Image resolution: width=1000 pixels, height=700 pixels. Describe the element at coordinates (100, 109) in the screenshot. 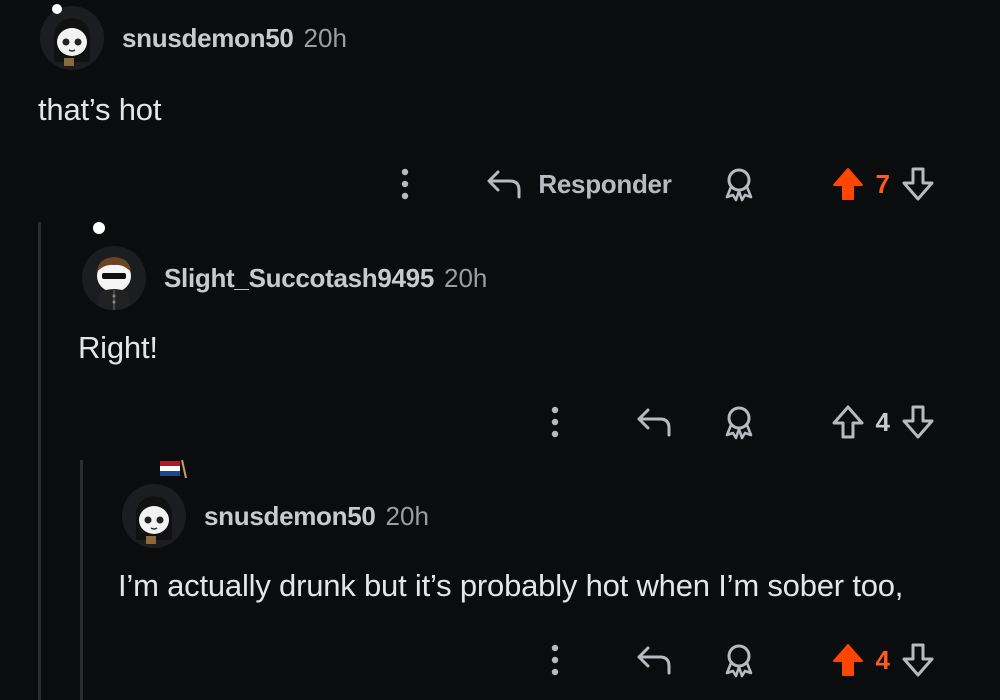

I see `comment-text: that’s hot` at that location.